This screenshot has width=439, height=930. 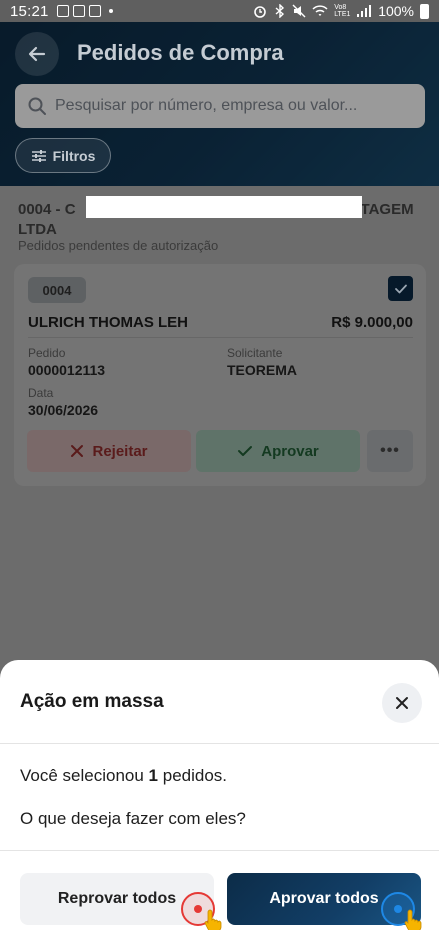 I want to click on search-icon, so click(x=37, y=106).